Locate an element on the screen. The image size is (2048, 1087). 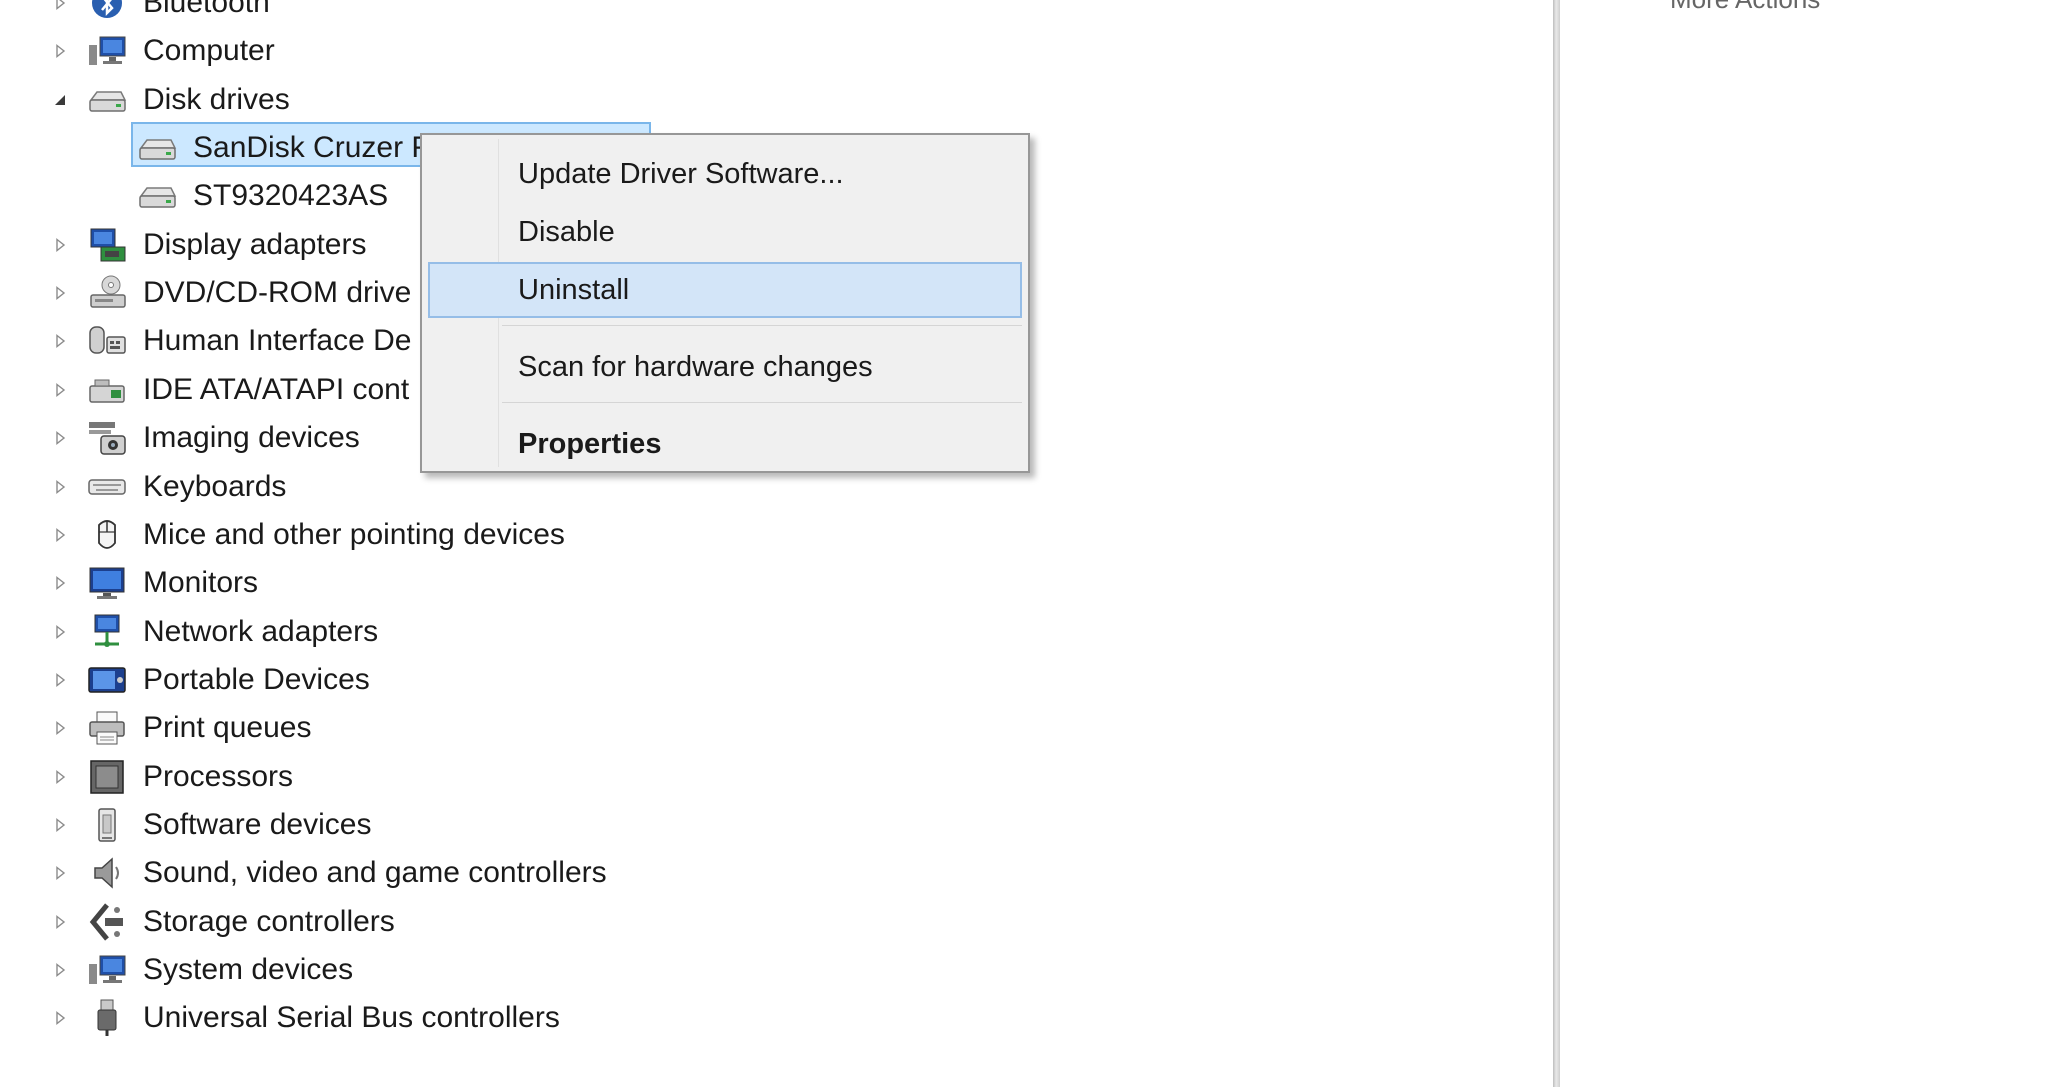
tree-item-ide-ata-atapi-cont: IDE ATA/ATAPI cont is located at coordinates (276, 390).